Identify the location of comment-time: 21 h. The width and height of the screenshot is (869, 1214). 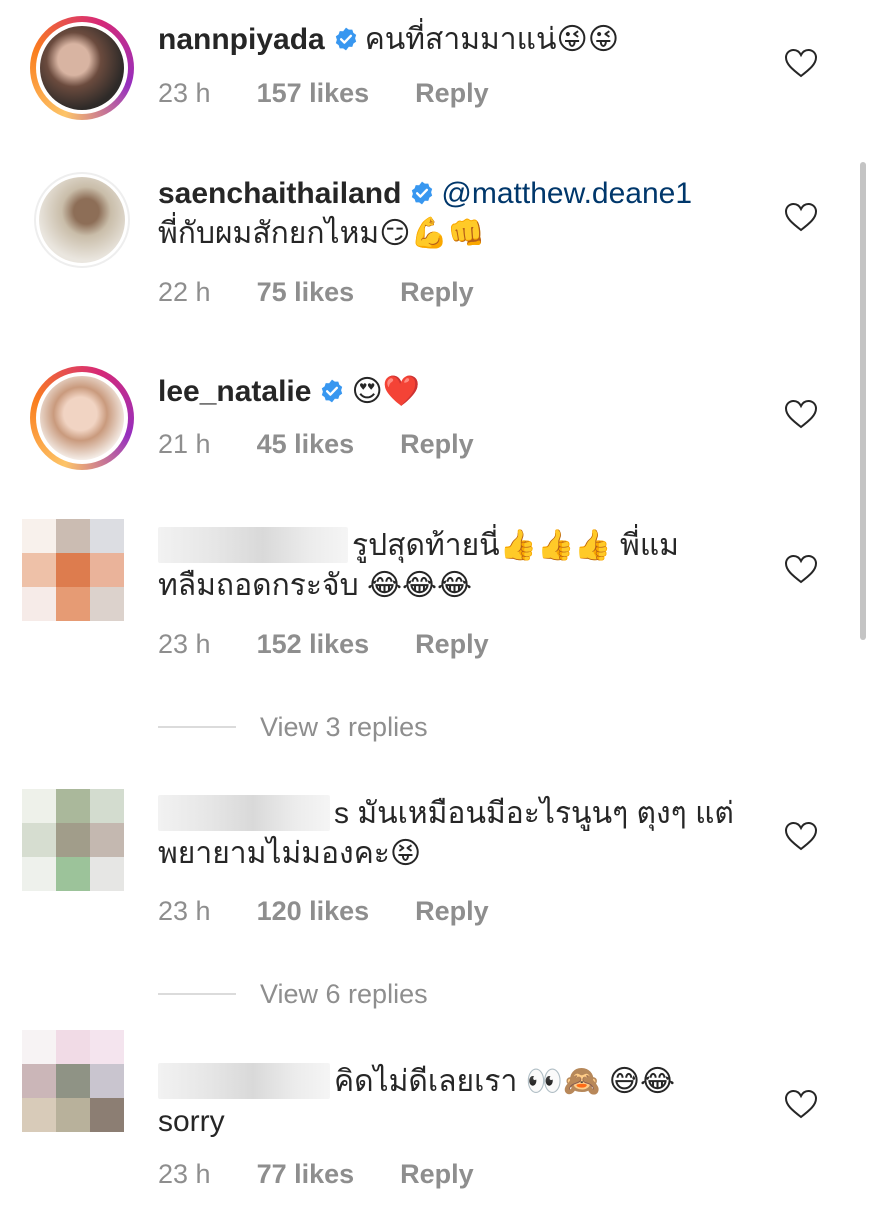
(184, 444).